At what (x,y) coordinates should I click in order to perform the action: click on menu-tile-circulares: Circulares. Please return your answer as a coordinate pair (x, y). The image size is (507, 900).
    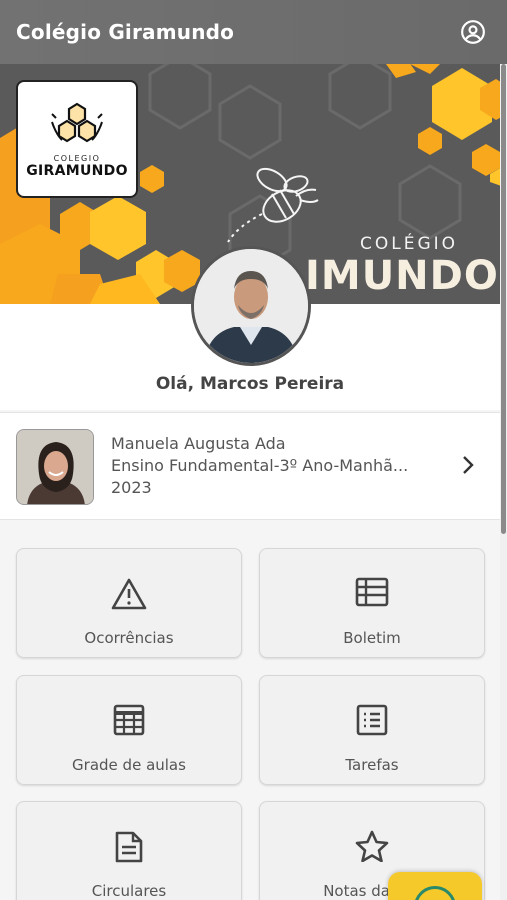
    Looking at the image, I should click on (129, 850).